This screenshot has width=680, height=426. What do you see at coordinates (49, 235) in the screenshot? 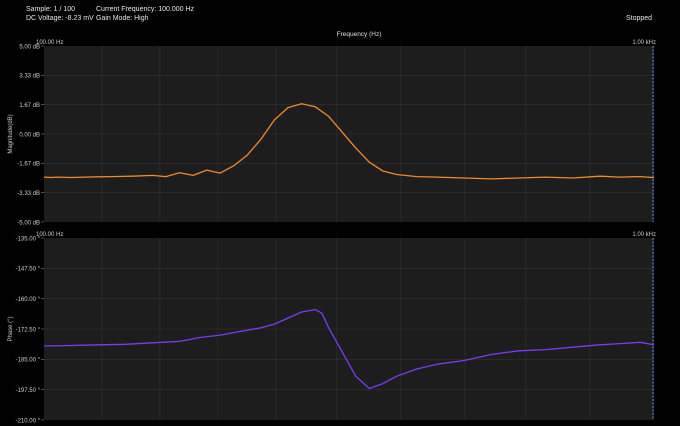
I see `phase-x-min-label: 100.00 Hz` at bounding box center [49, 235].